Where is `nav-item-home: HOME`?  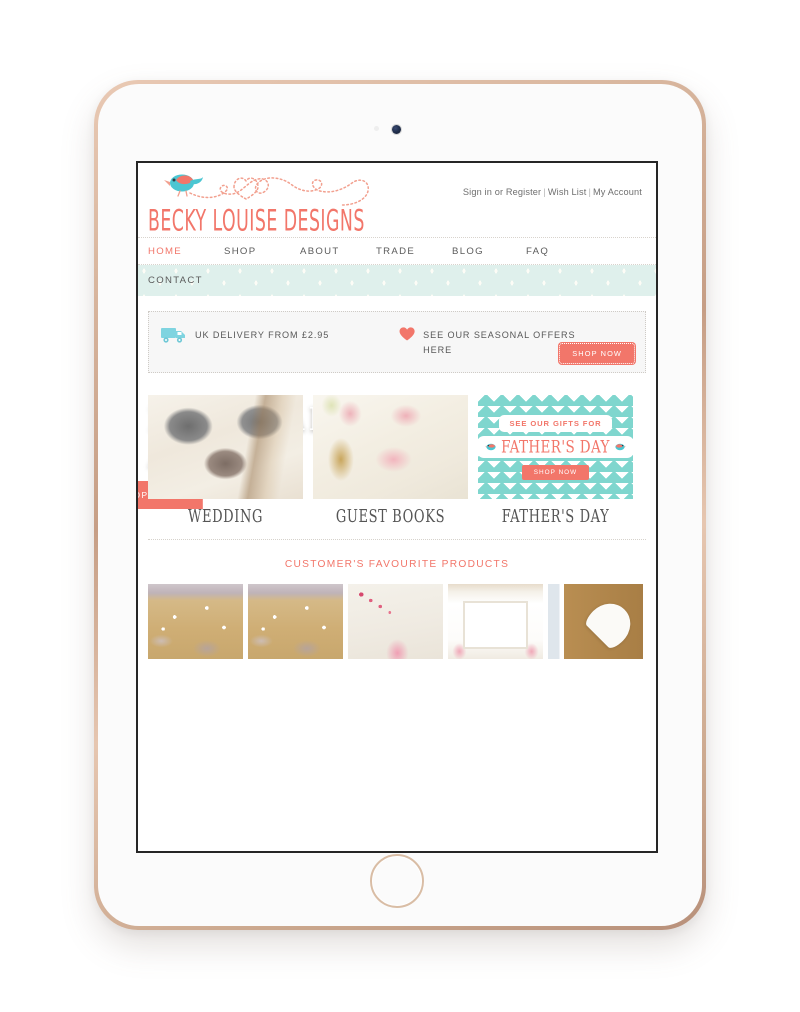
nav-item-home: HOME is located at coordinates (186, 251).